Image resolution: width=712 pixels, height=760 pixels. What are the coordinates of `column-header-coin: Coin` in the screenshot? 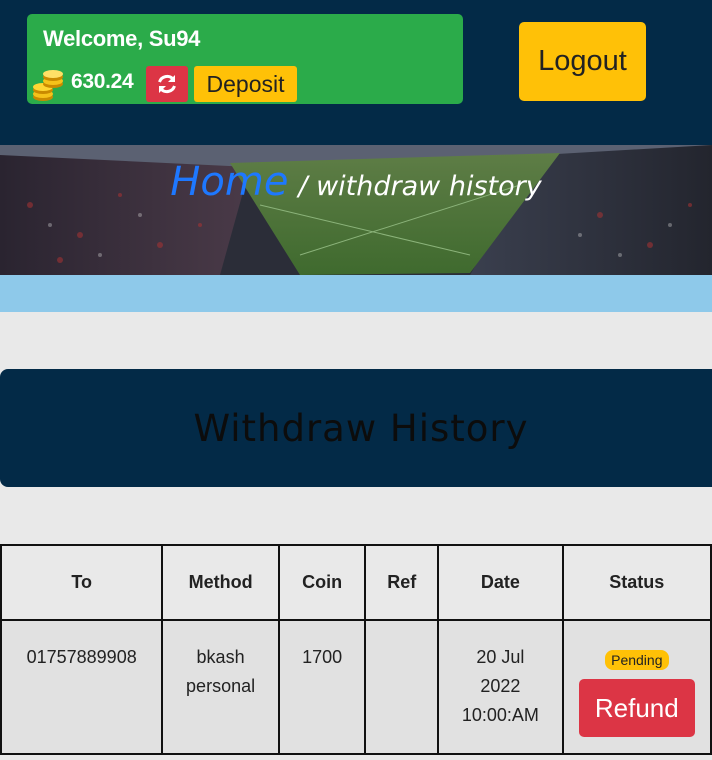 It's located at (322, 582).